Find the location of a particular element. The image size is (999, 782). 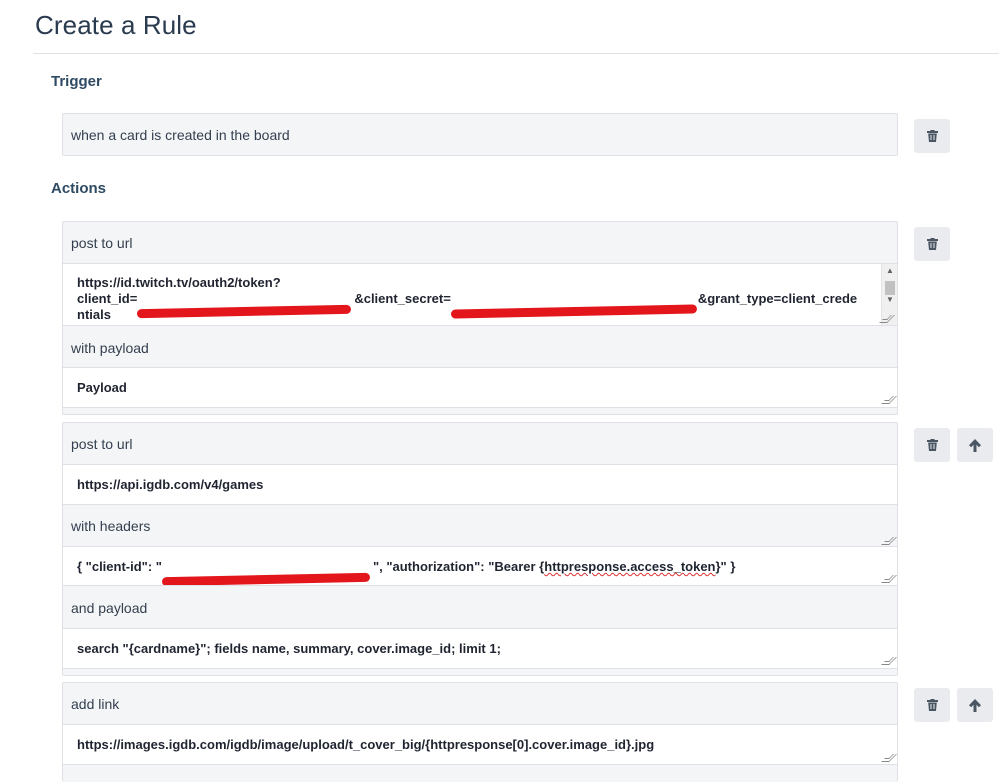

action-1-payload-input: Payload is located at coordinates (480, 387).